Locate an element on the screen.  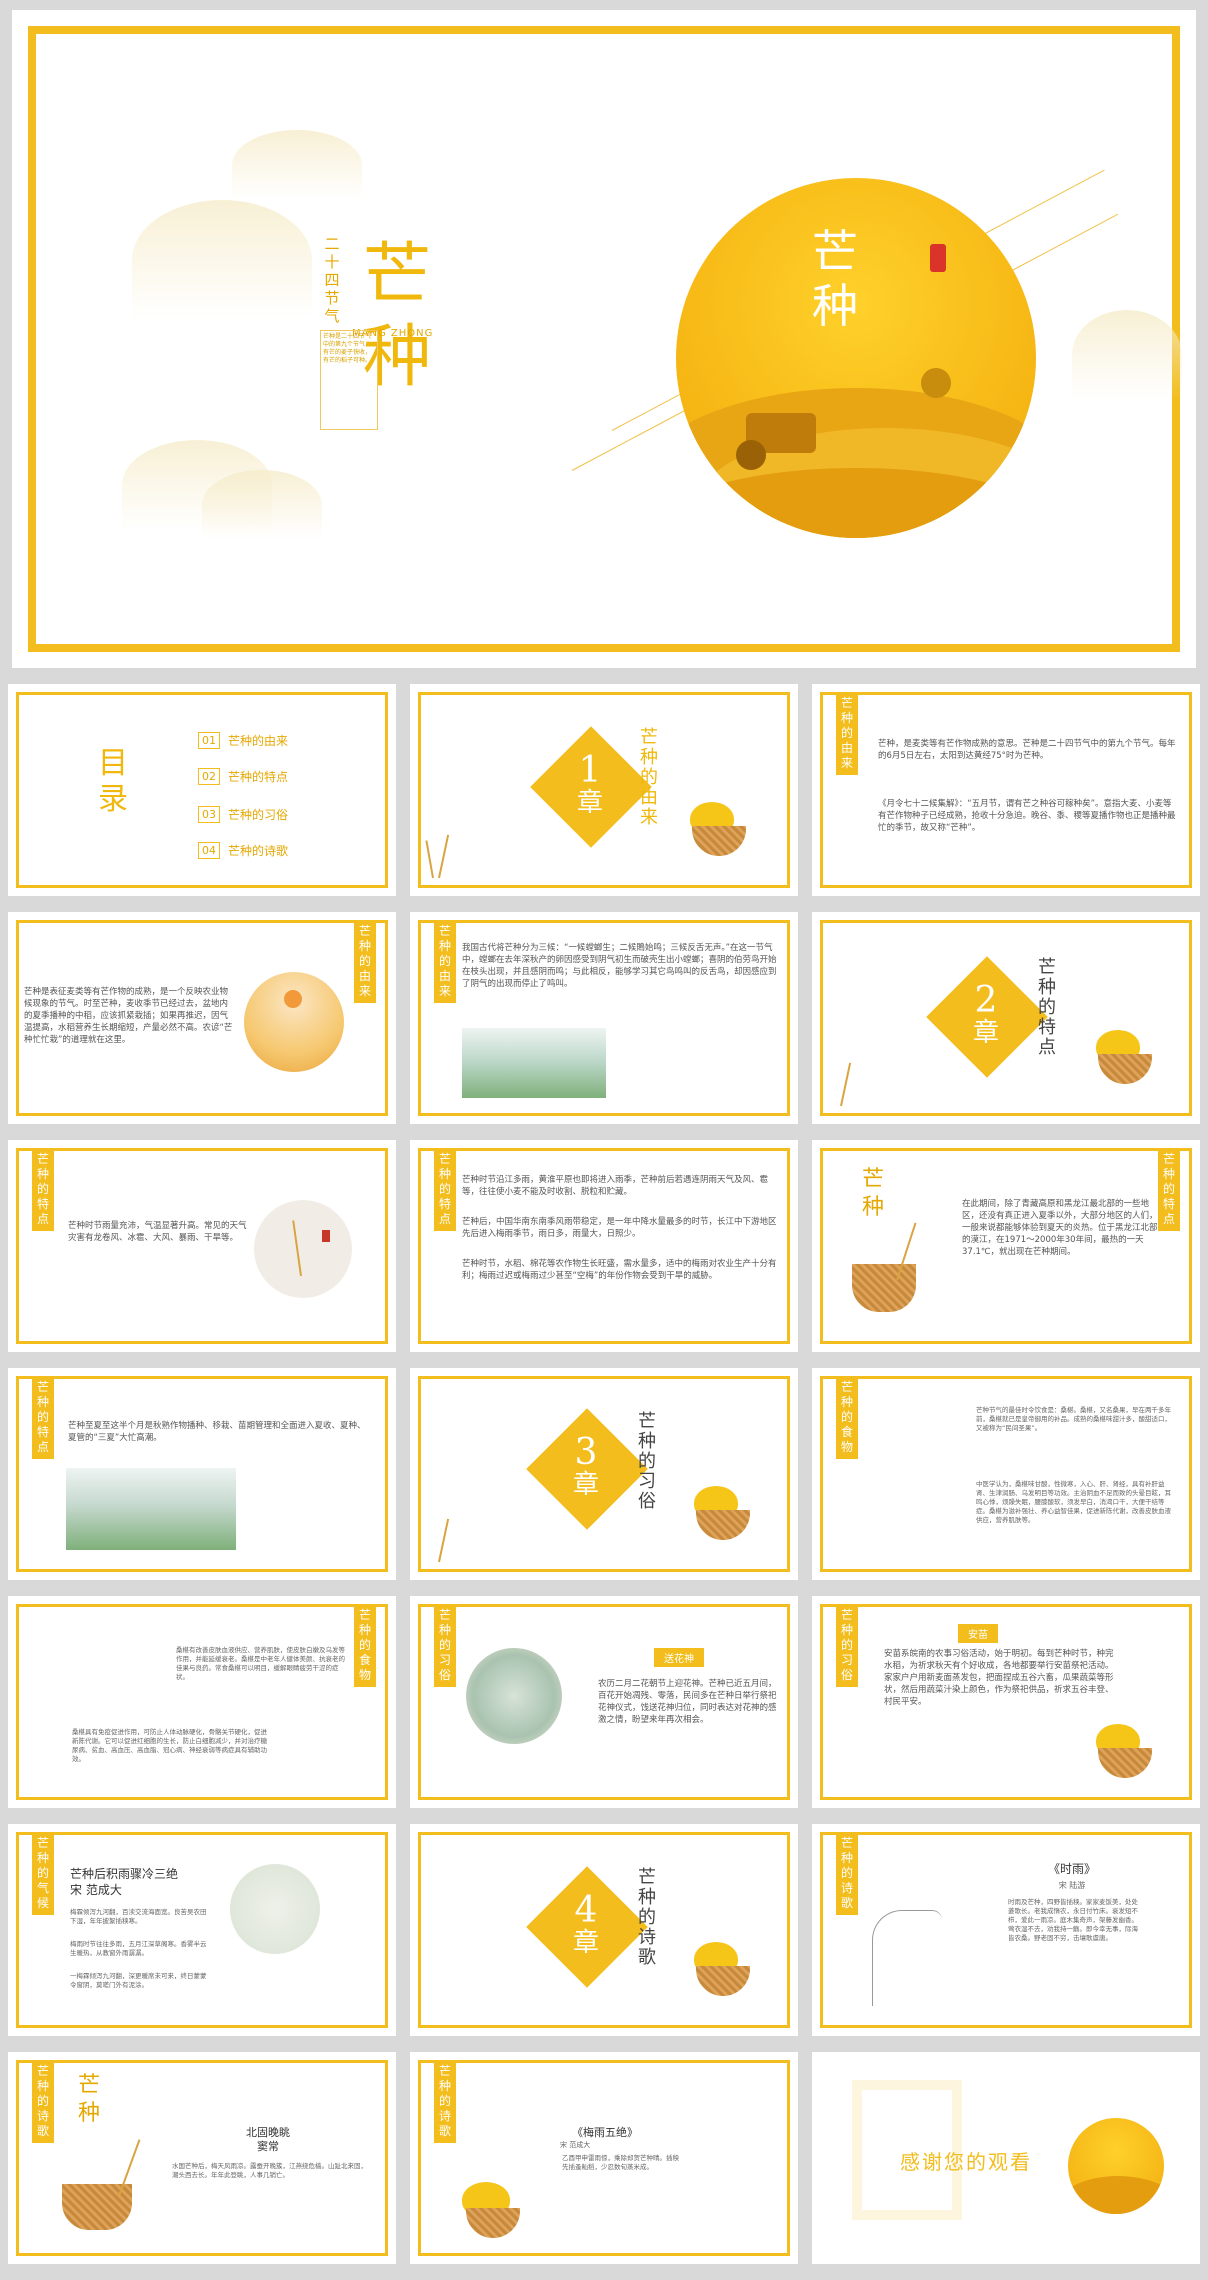
basket-icon is located at coordinates (884, 1288).